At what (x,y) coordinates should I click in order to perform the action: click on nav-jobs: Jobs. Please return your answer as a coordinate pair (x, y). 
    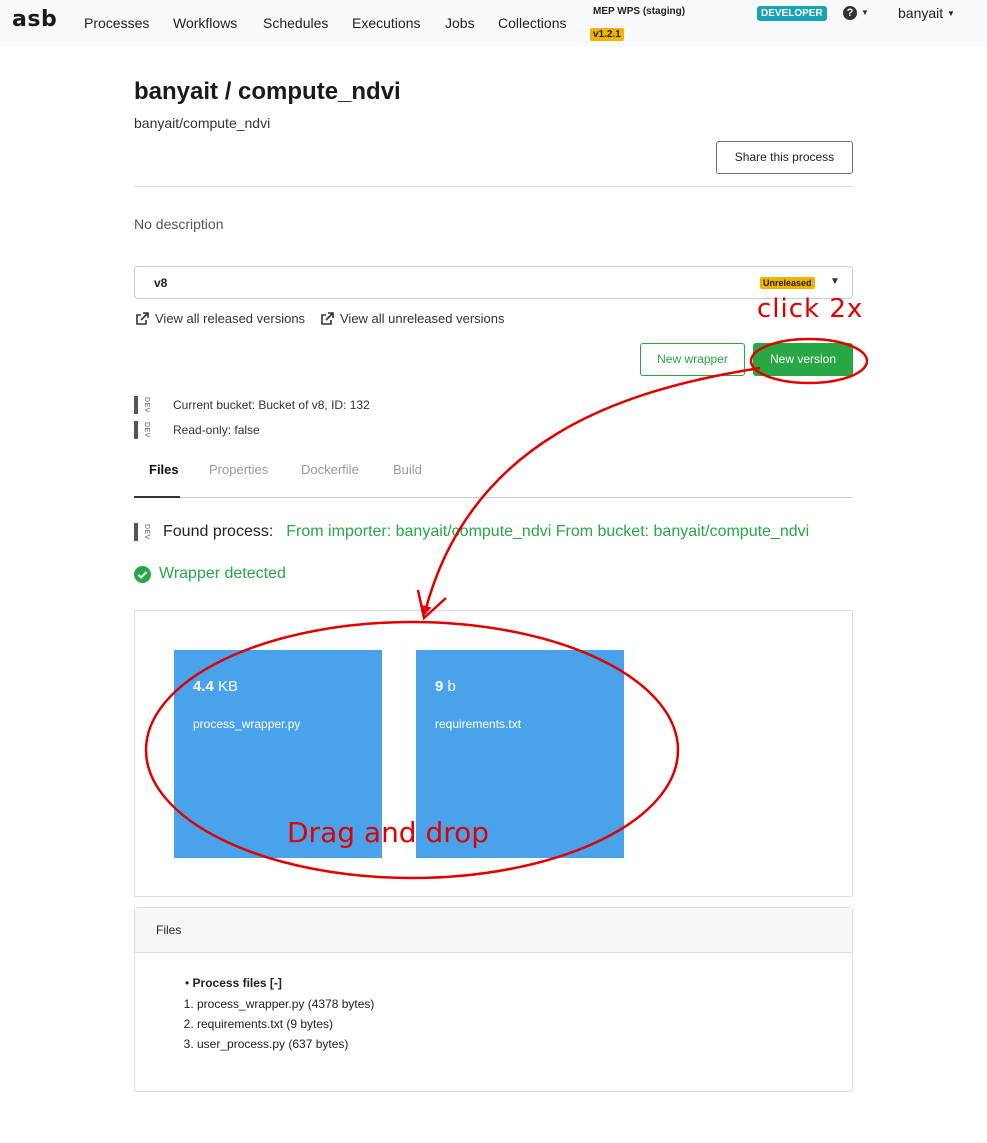
    Looking at the image, I should click on (460, 23).